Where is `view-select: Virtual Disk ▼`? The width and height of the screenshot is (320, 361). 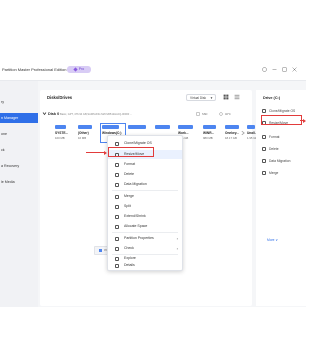
view-select: Virtual Disk ▼ is located at coordinates (201, 97).